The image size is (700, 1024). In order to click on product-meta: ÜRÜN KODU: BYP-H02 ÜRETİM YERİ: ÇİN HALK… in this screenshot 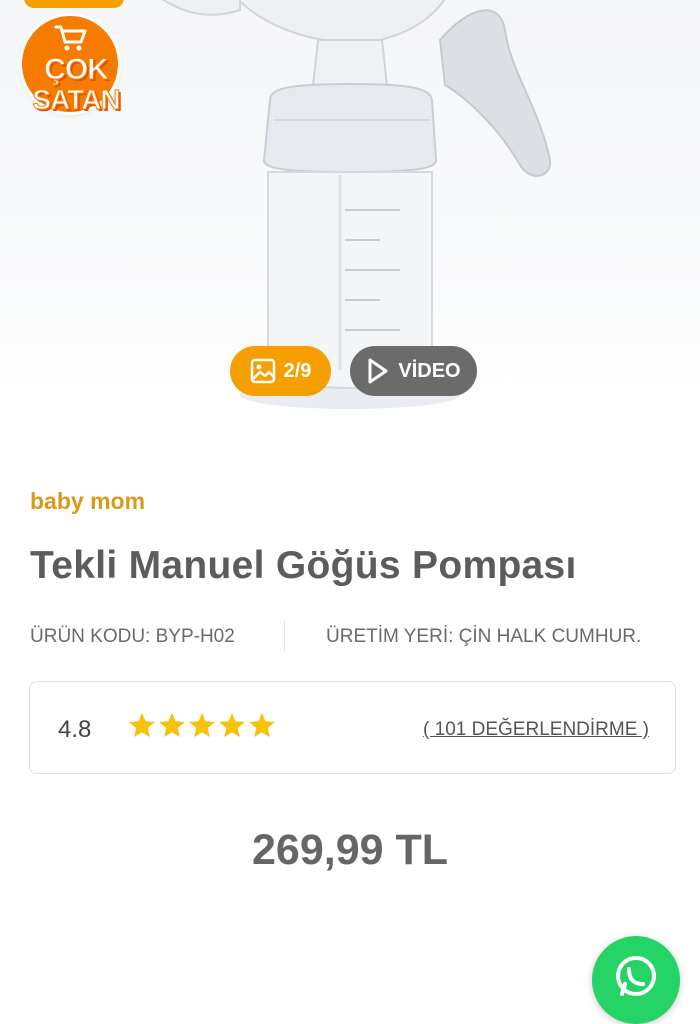, I will do `click(350, 637)`.